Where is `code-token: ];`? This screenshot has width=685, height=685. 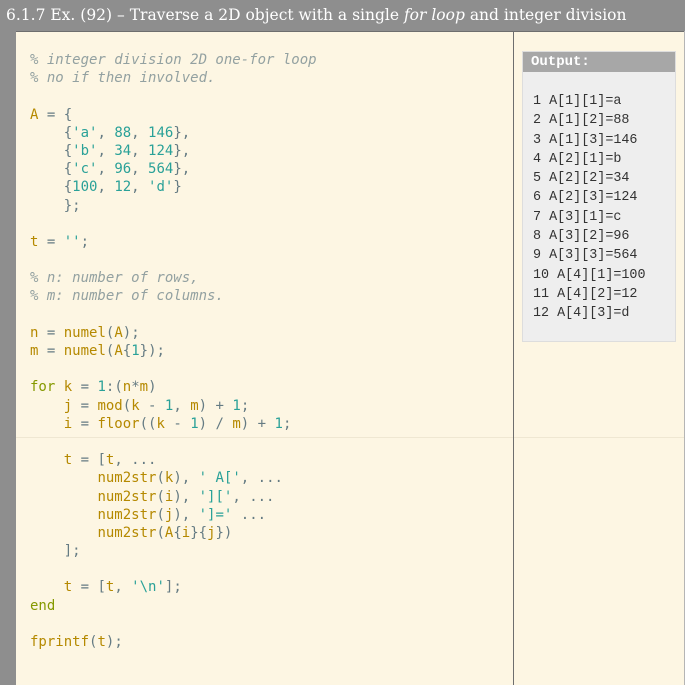
code-token: ]; is located at coordinates (173, 587).